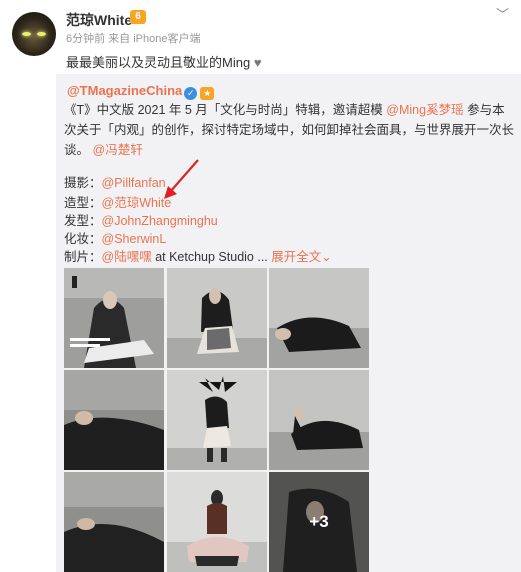 The width and height of the screenshot is (521, 572). I want to click on credit-role: 造型：, so click(83, 203).